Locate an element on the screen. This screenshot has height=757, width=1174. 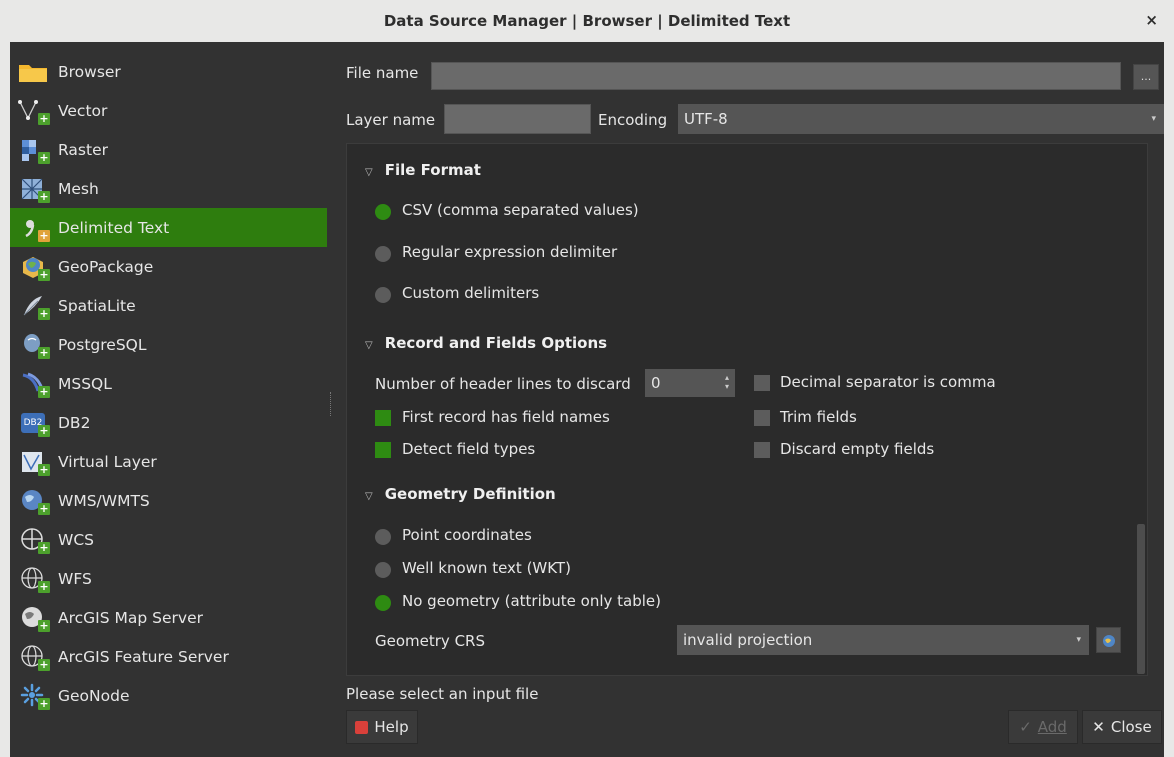
wkt-label: Well known text (WKT) is located at coordinates (486, 568).